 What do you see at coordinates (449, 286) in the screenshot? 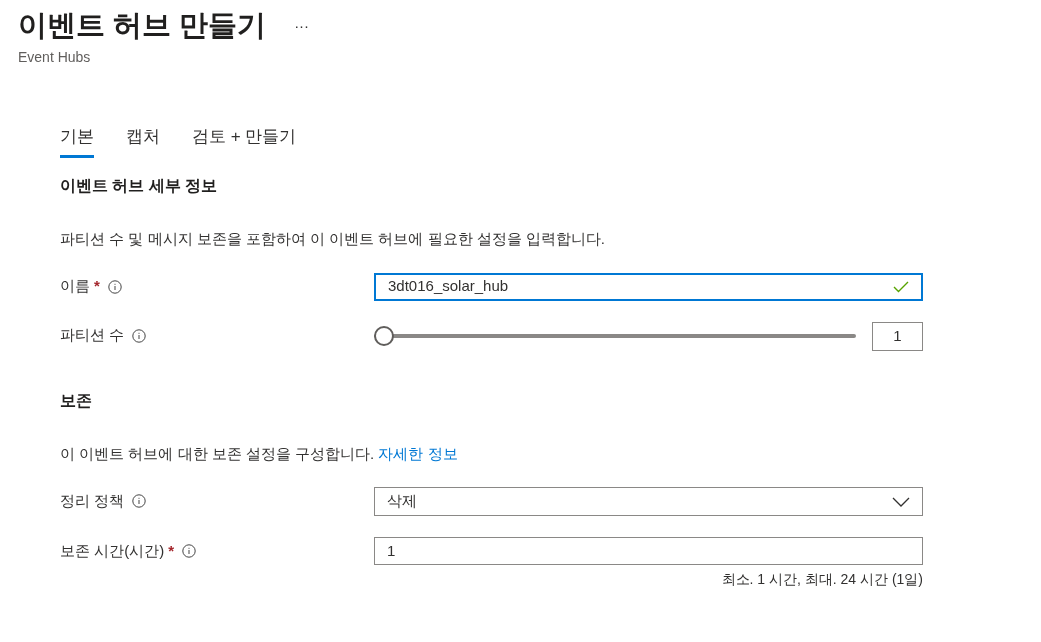
I see `field-value: 3dt016_solar_hub` at bounding box center [449, 286].